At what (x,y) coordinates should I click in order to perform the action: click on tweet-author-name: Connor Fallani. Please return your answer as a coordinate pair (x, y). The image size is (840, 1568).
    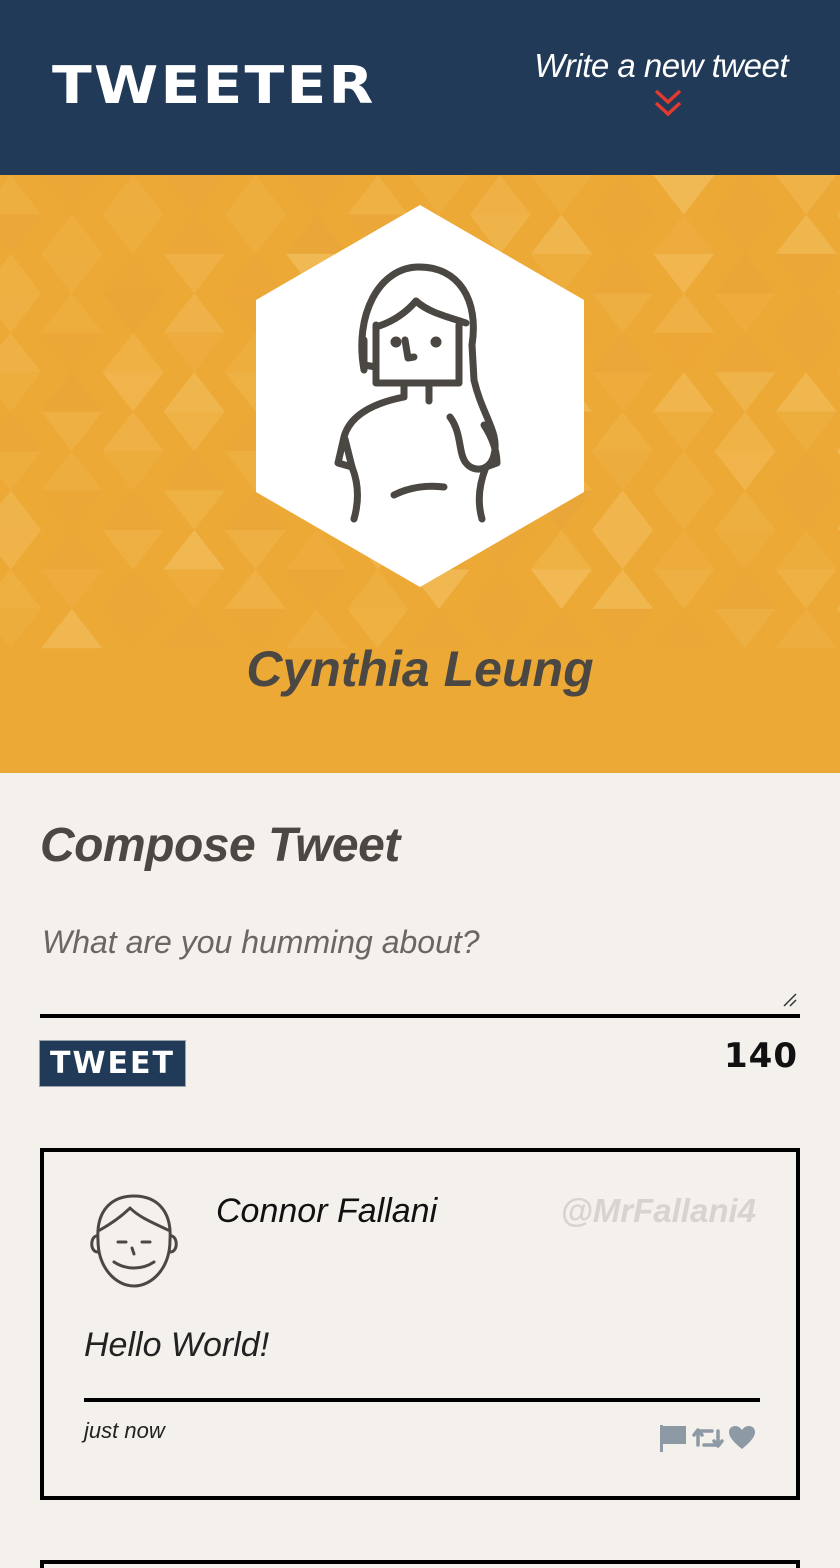
    Looking at the image, I should click on (326, 1211).